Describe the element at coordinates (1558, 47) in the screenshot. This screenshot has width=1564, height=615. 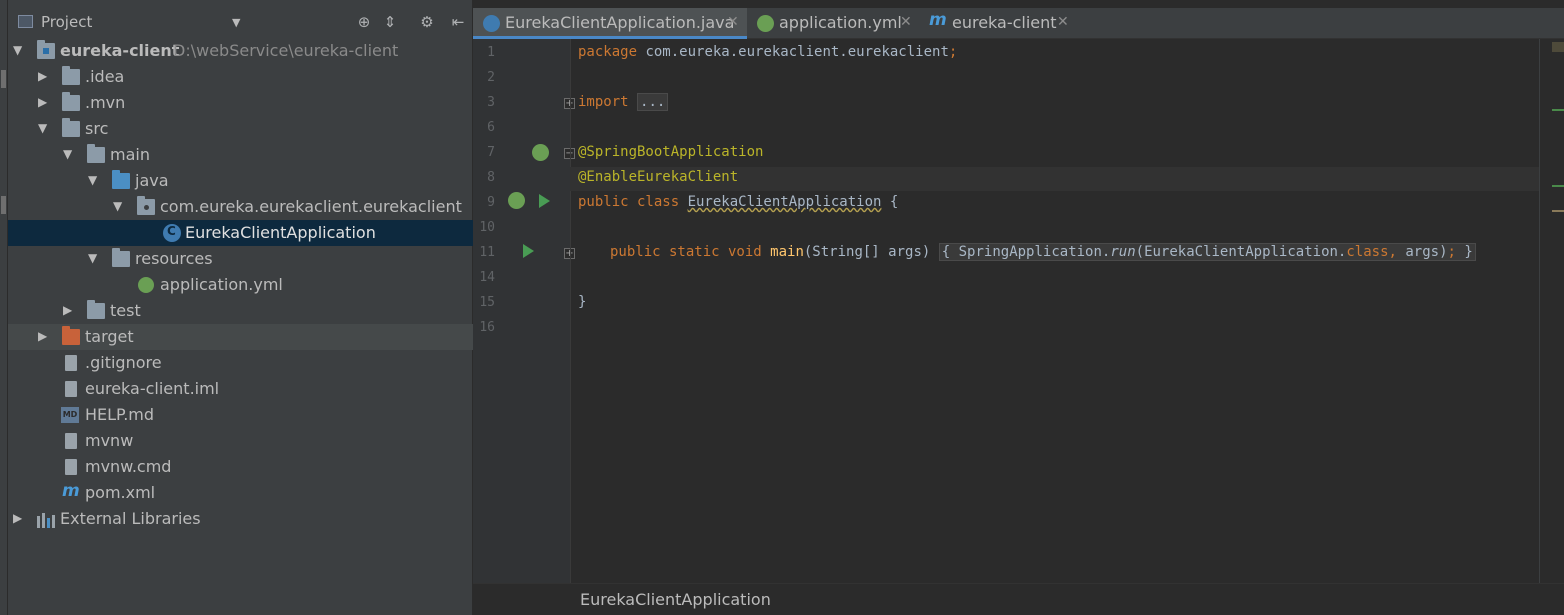
I see `inspection-status-icon` at that location.